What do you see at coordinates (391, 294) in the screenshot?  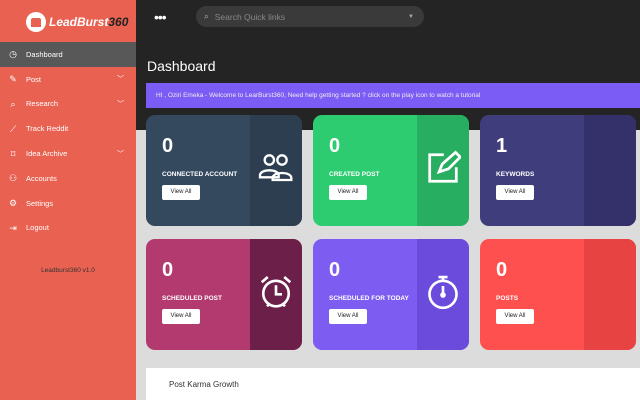 I see `stat-card: 0 SCHEDULED FOR TODAY View All` at bounding box center [391, 294].